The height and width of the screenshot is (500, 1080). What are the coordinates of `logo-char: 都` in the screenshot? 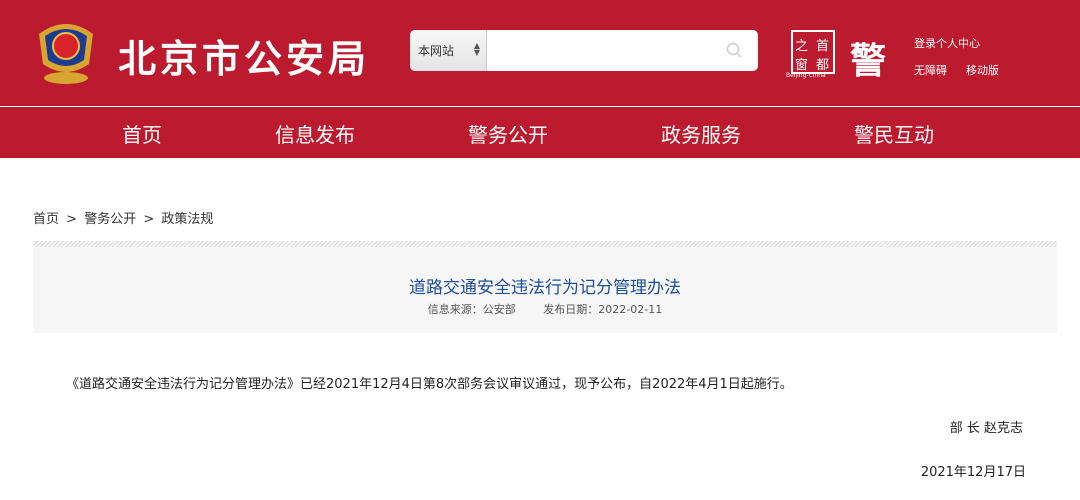 It's located at (823, 65).